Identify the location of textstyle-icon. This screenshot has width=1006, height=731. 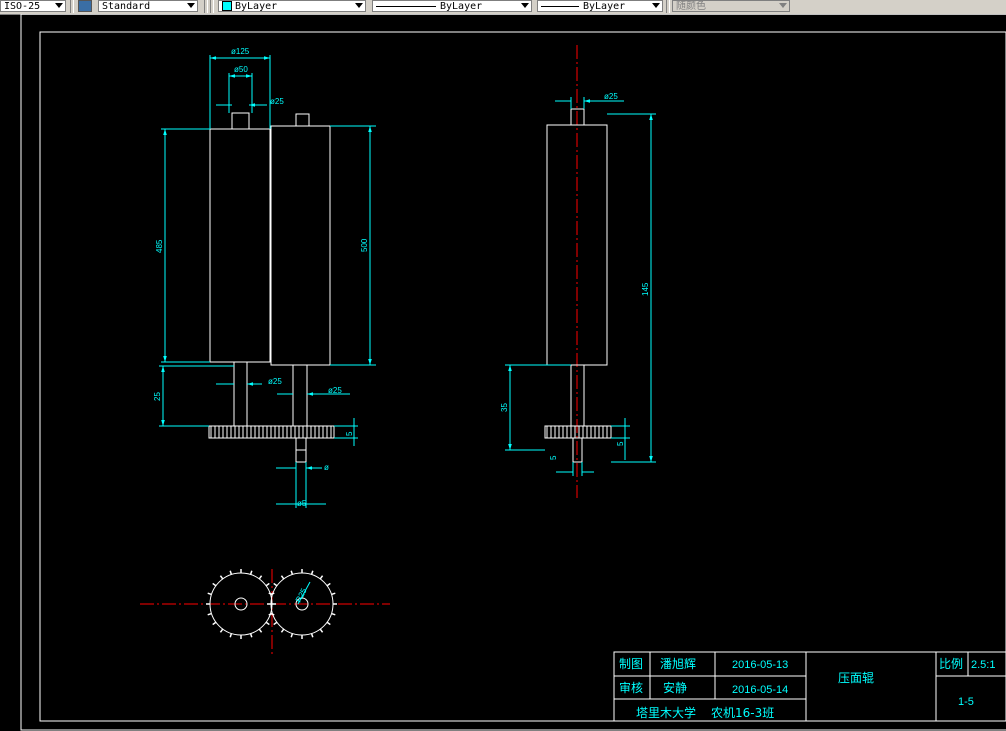
(85, 6).